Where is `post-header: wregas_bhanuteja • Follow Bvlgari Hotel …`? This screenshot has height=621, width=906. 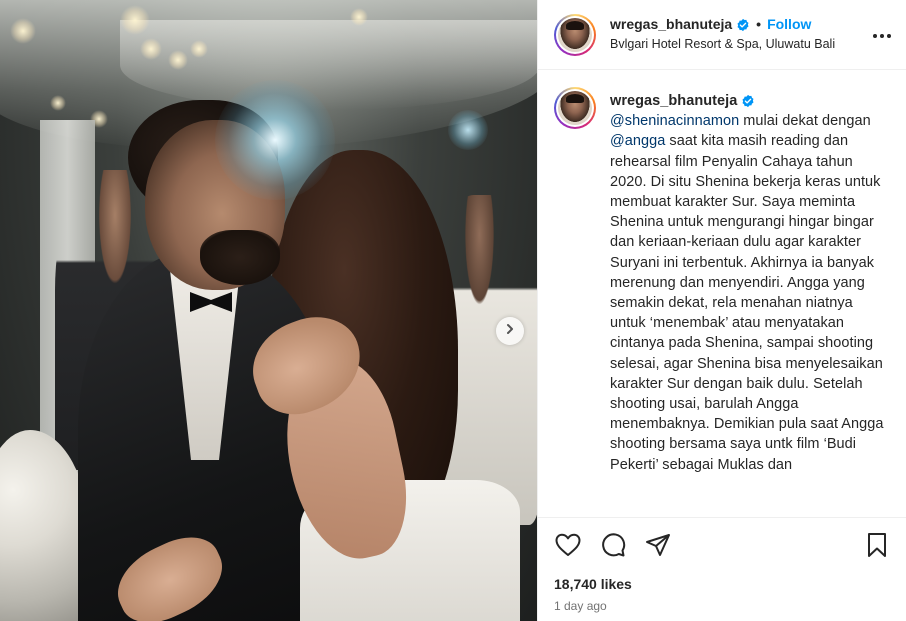 post-header: wregas_bhanuteja • Follow Bvlgari Hotel … is located at coordinates (722, 35).